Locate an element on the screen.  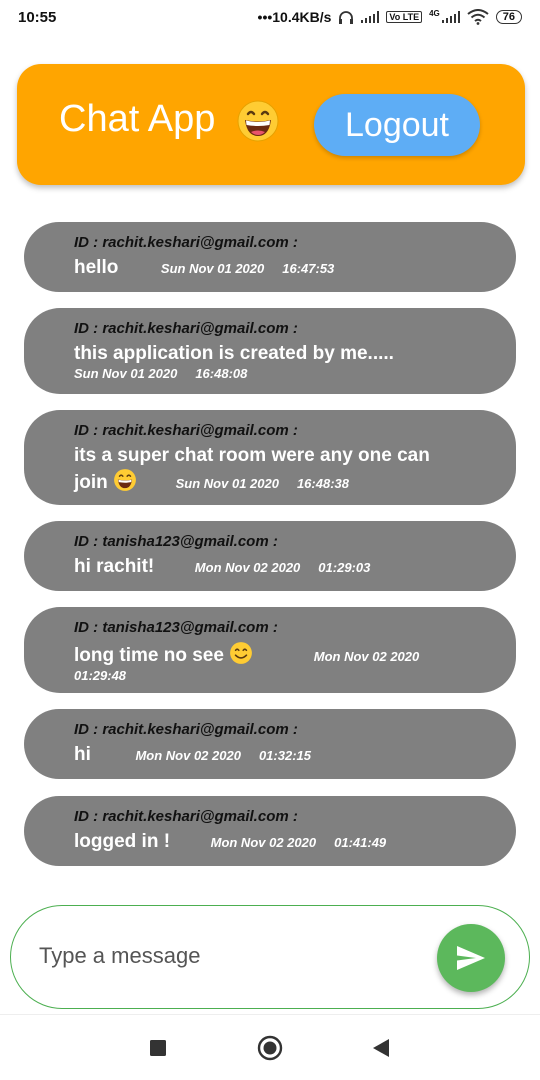
message-time: 01:29:03 is located at coordinates (344, 567).